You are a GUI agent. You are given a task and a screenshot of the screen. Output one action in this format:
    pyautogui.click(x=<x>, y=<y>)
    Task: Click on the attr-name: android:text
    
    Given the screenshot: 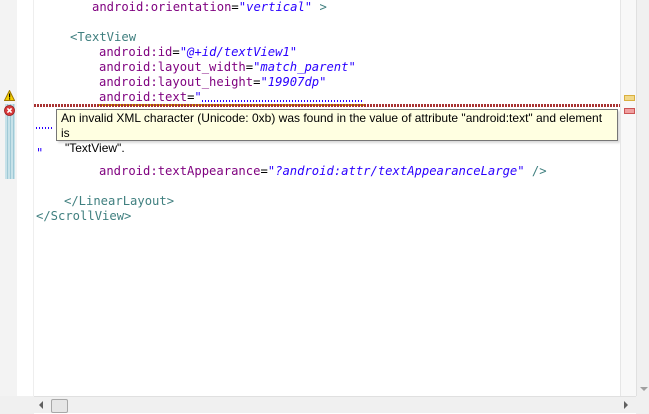 What is the action you would take?
    pyautogui.click(x=143, y=97)
    